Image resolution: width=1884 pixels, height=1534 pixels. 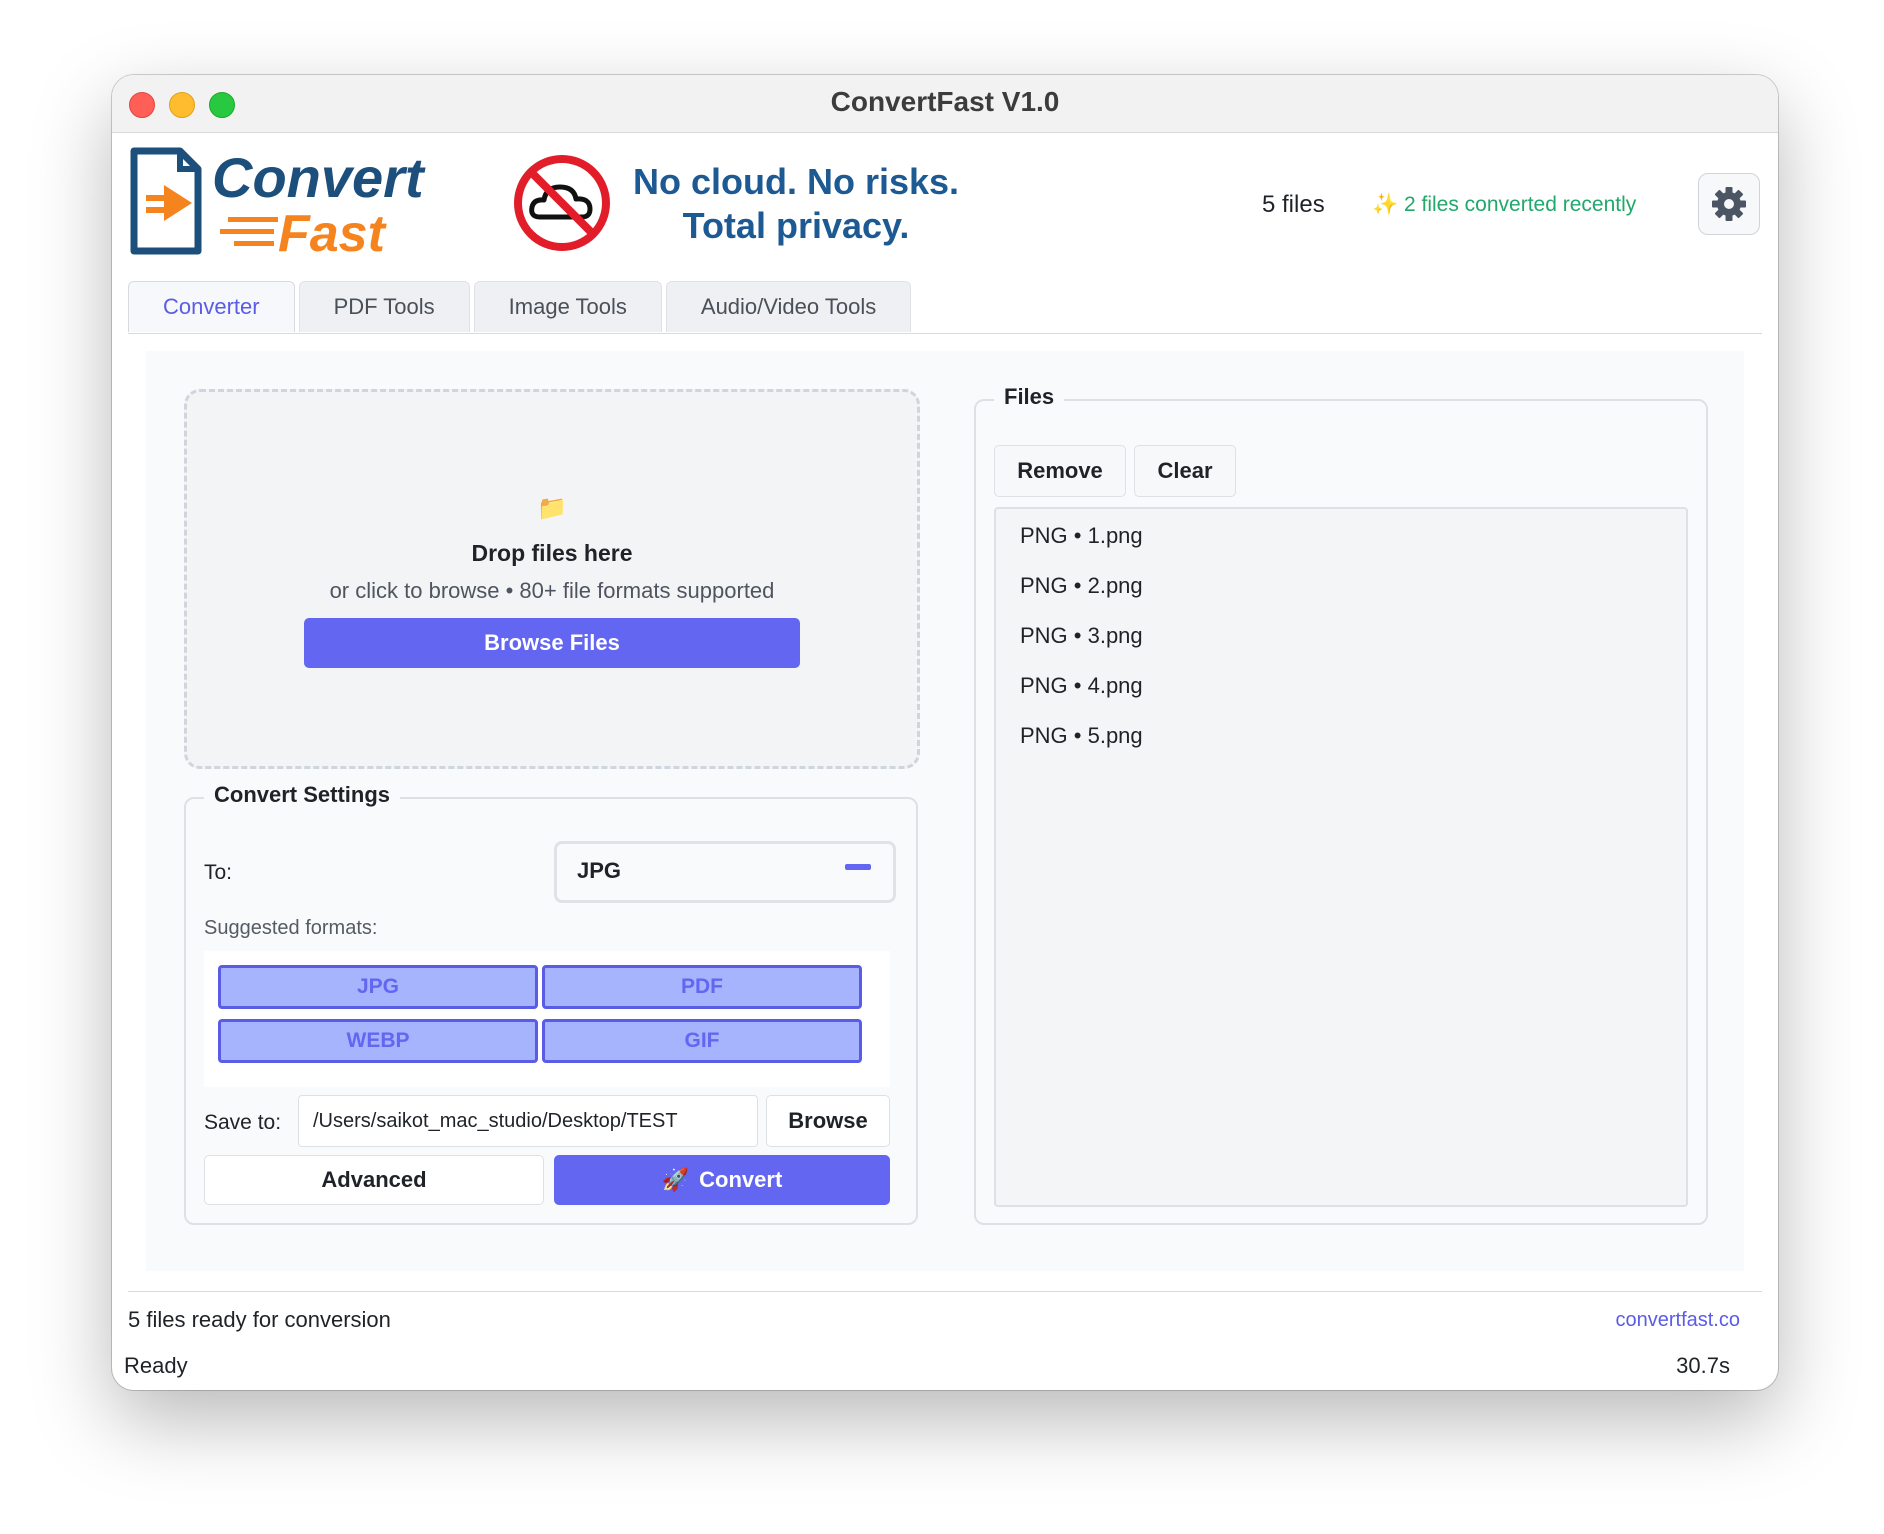 I want to click on tab-pdf-tools: PDF Tools, so click(x=384, y=306).